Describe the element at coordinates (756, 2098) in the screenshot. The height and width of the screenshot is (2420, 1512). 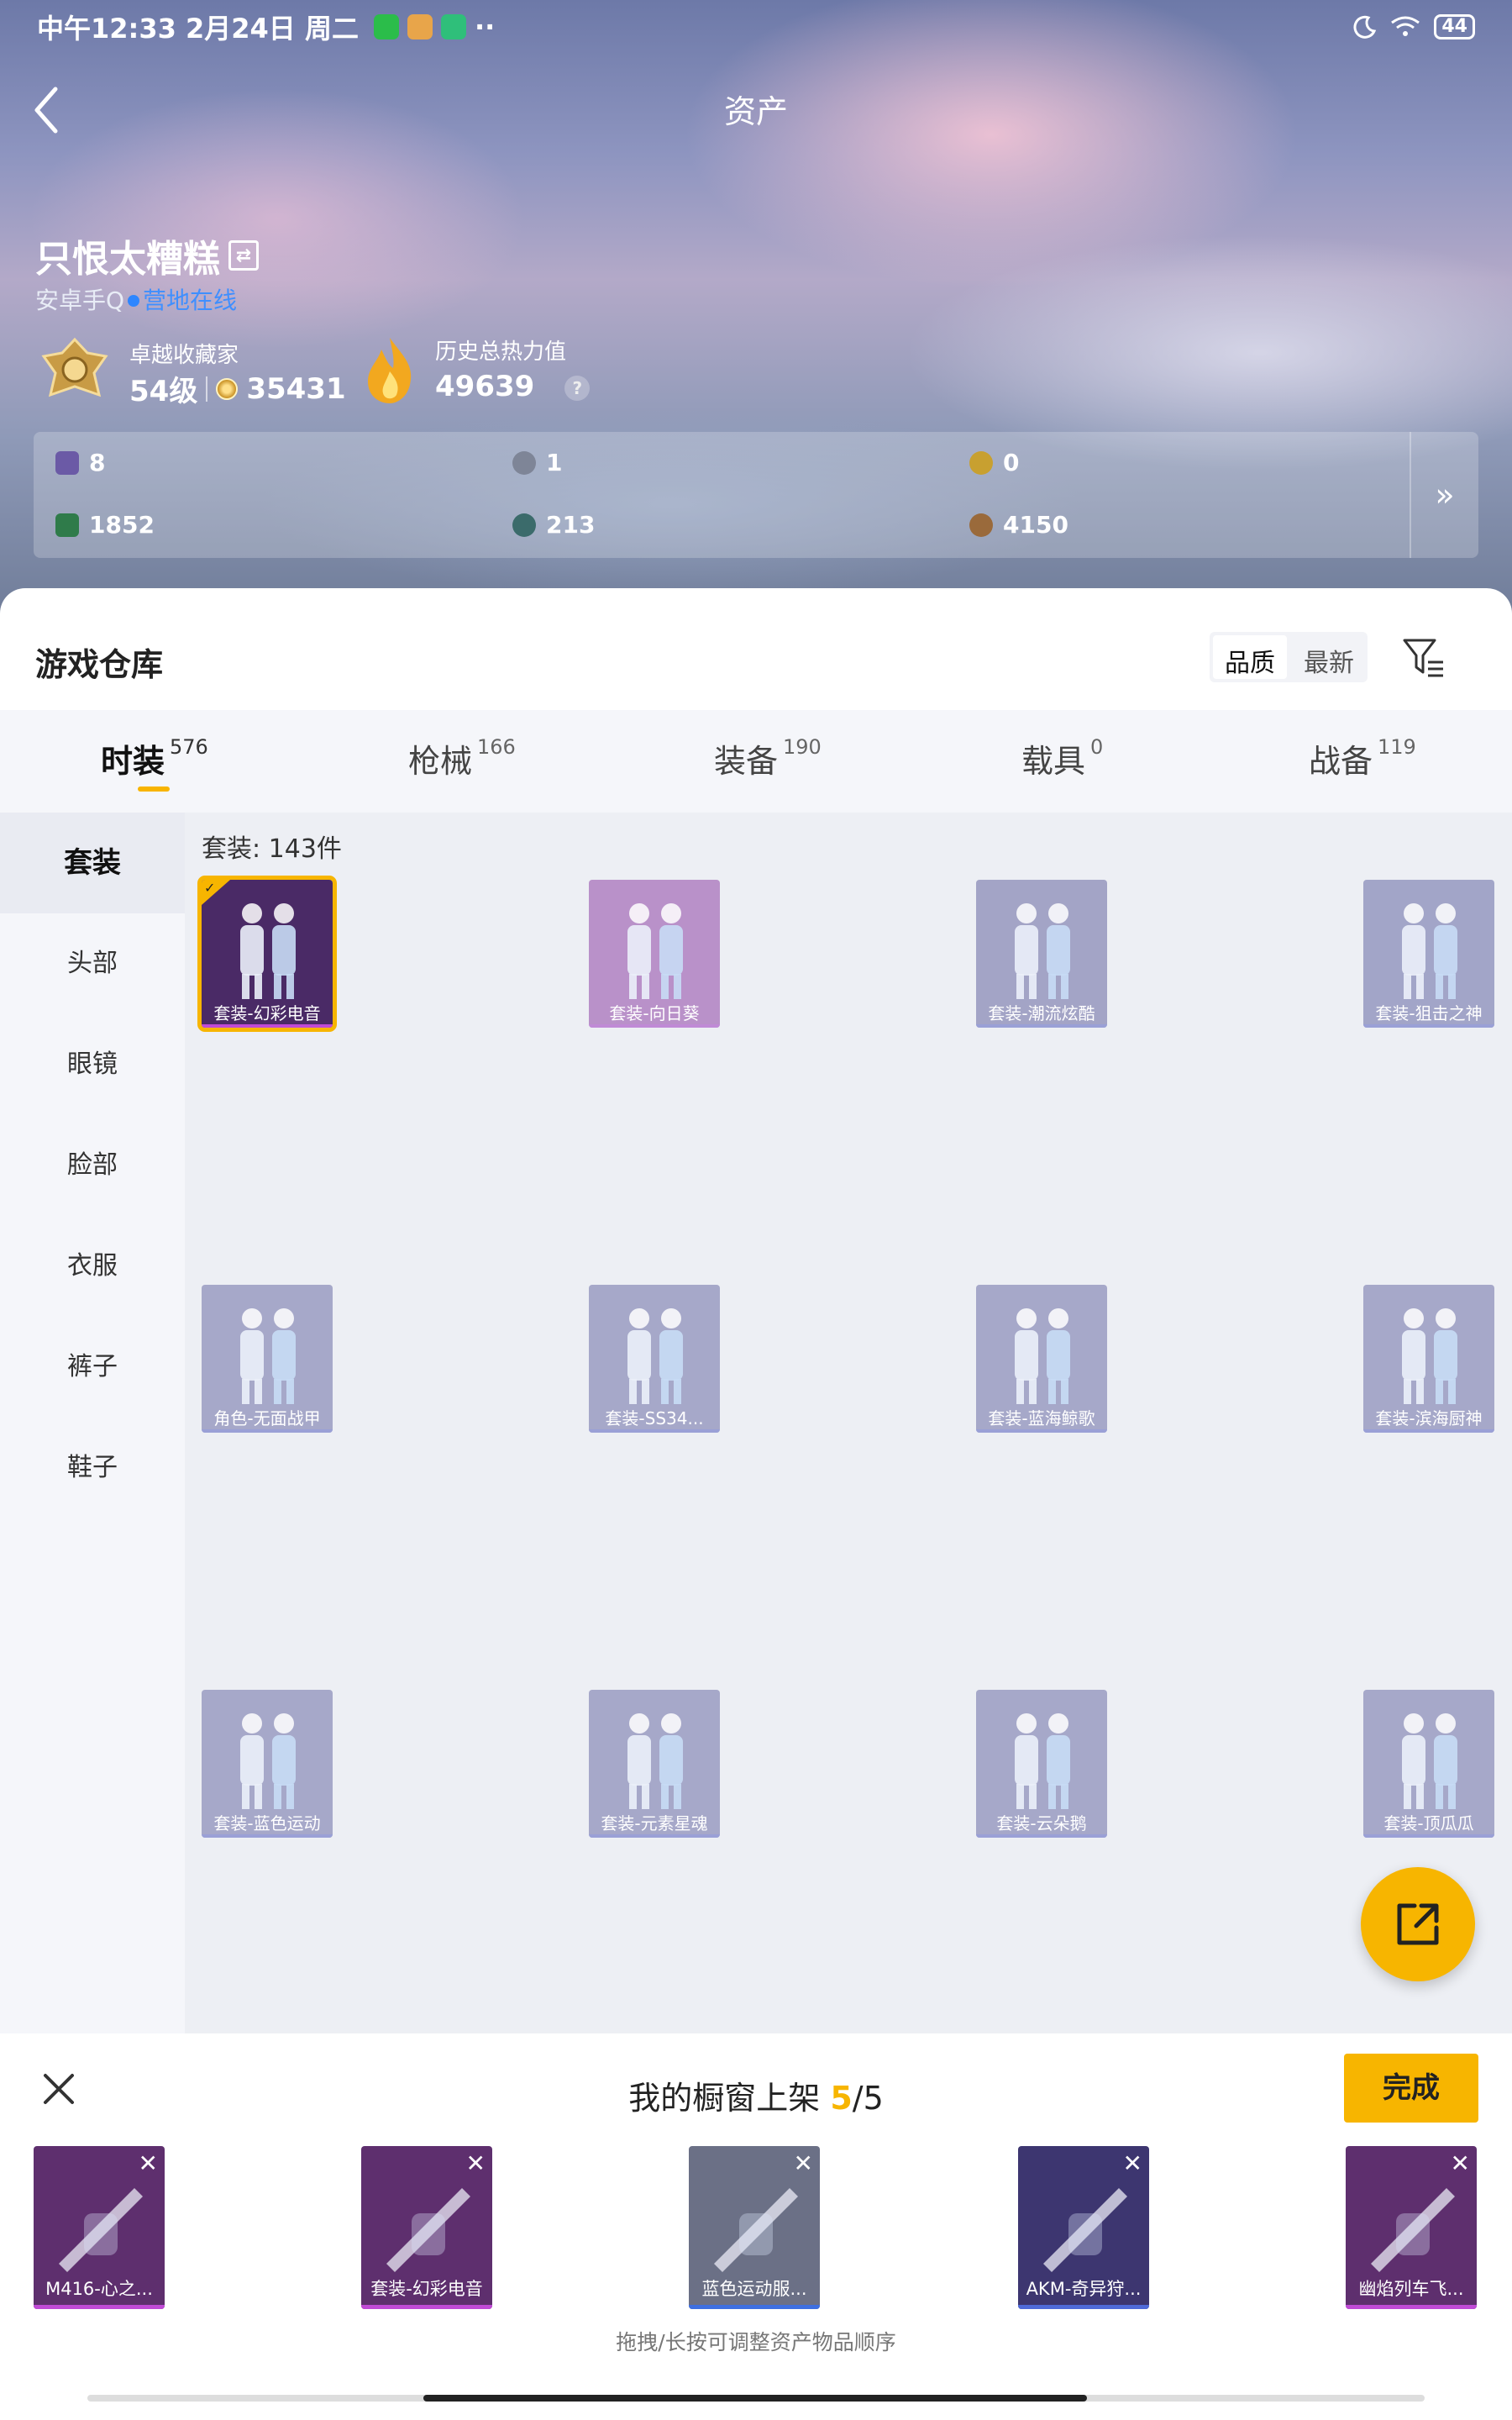
I see `showcase-title: 我的橱窗上架 5/5` at that location.